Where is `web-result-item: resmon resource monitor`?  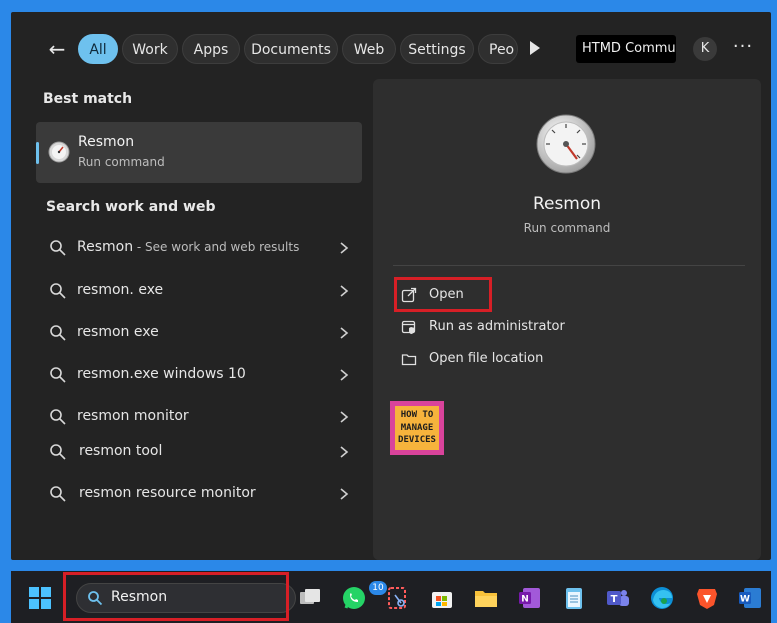 web-result-item: resmon resource monitor is located at coordinates (200, 494).